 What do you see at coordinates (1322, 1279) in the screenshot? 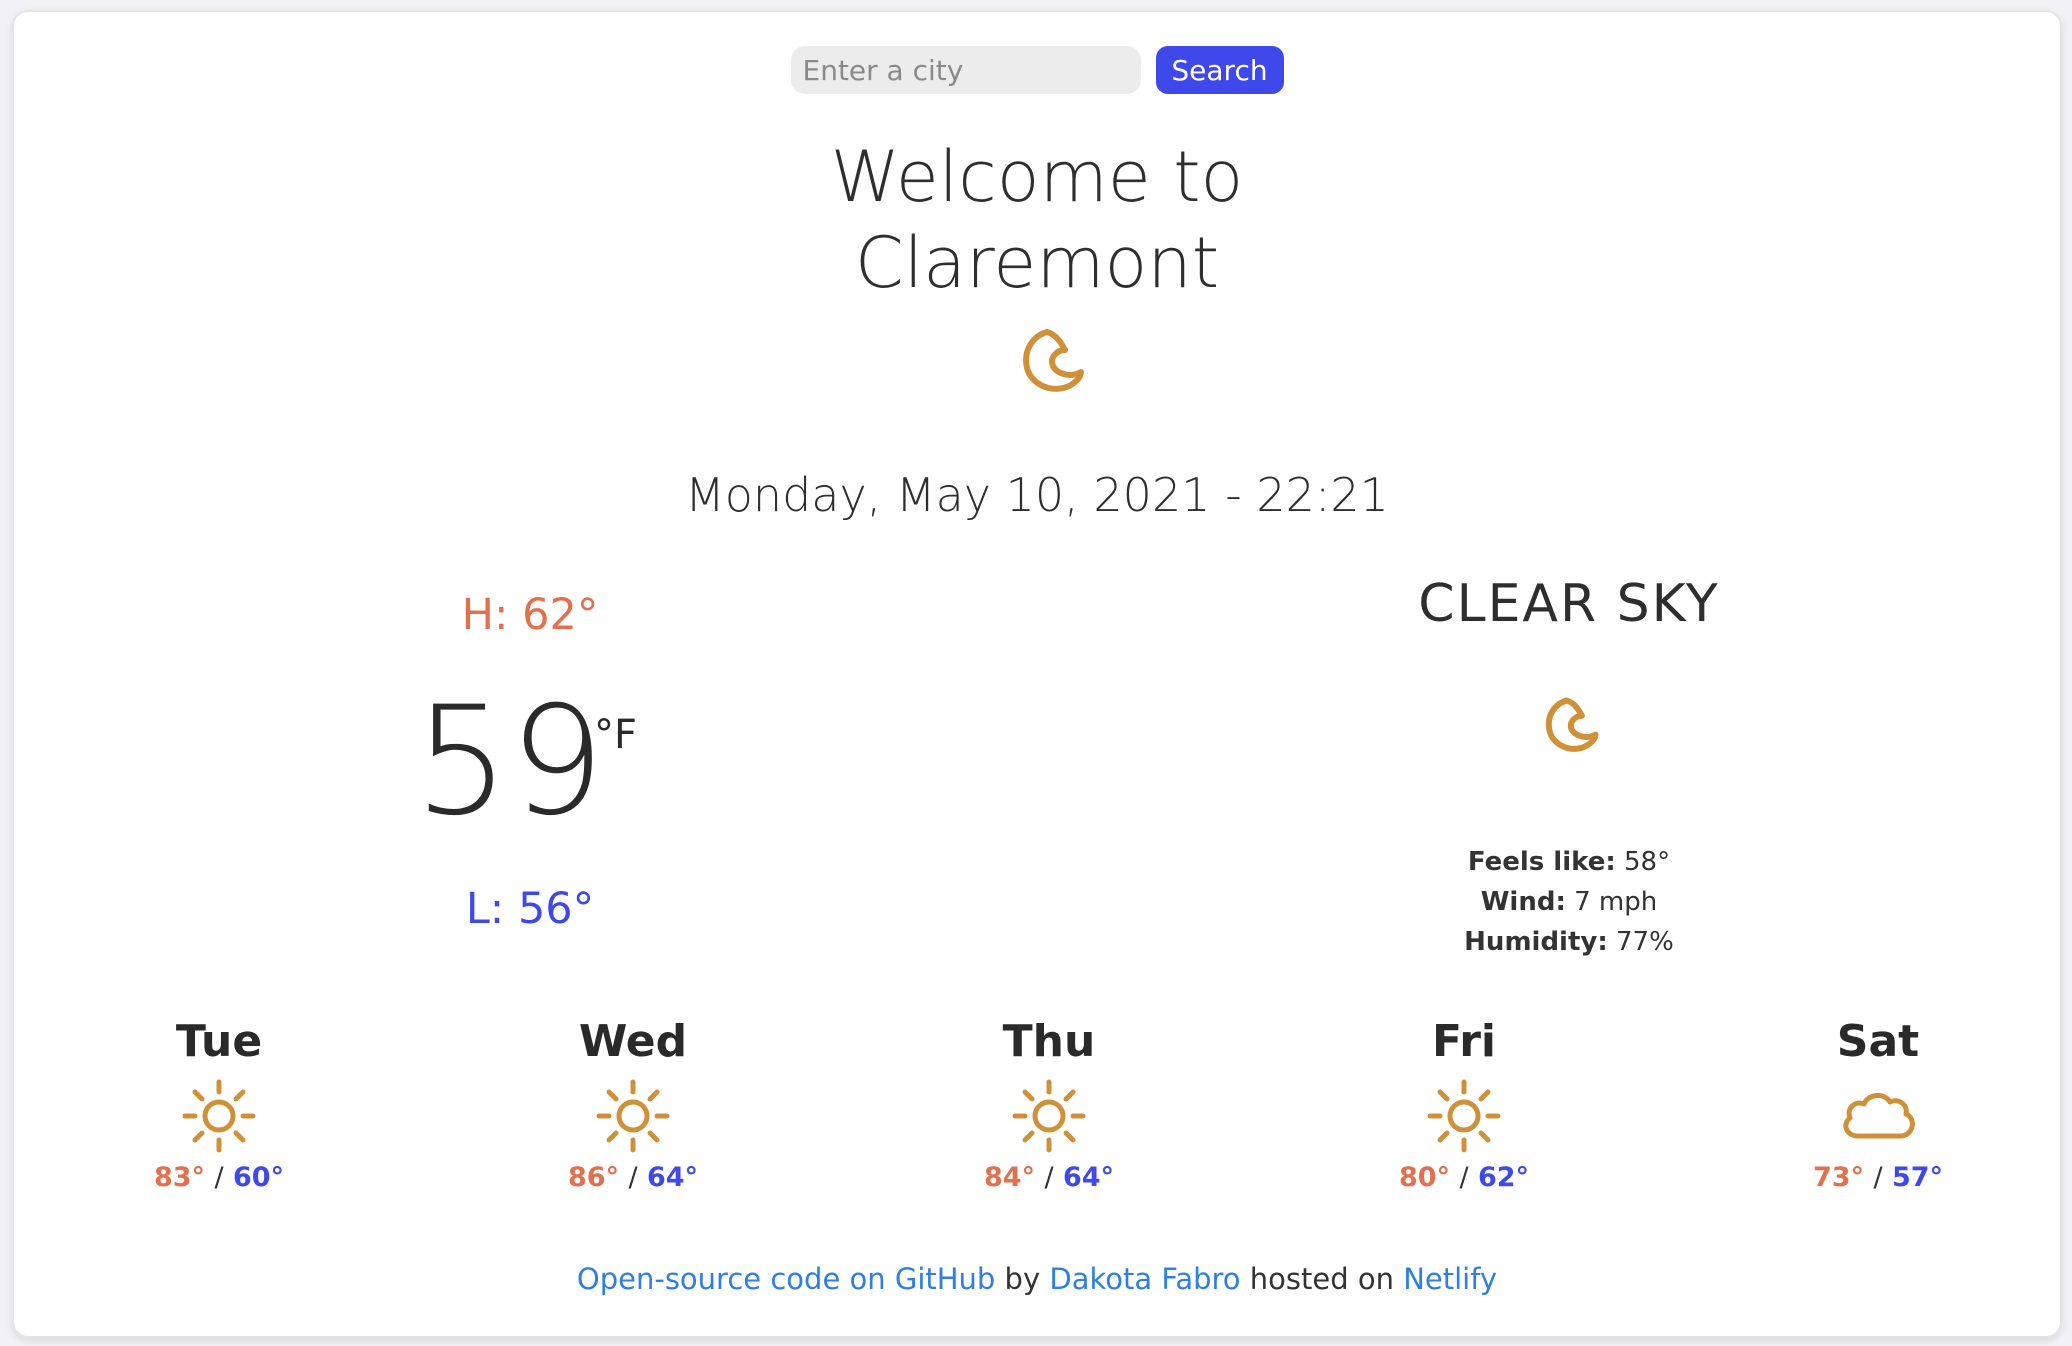
I see `footer-text-hosted: hosted on` at bounding box center [1322, 1279].